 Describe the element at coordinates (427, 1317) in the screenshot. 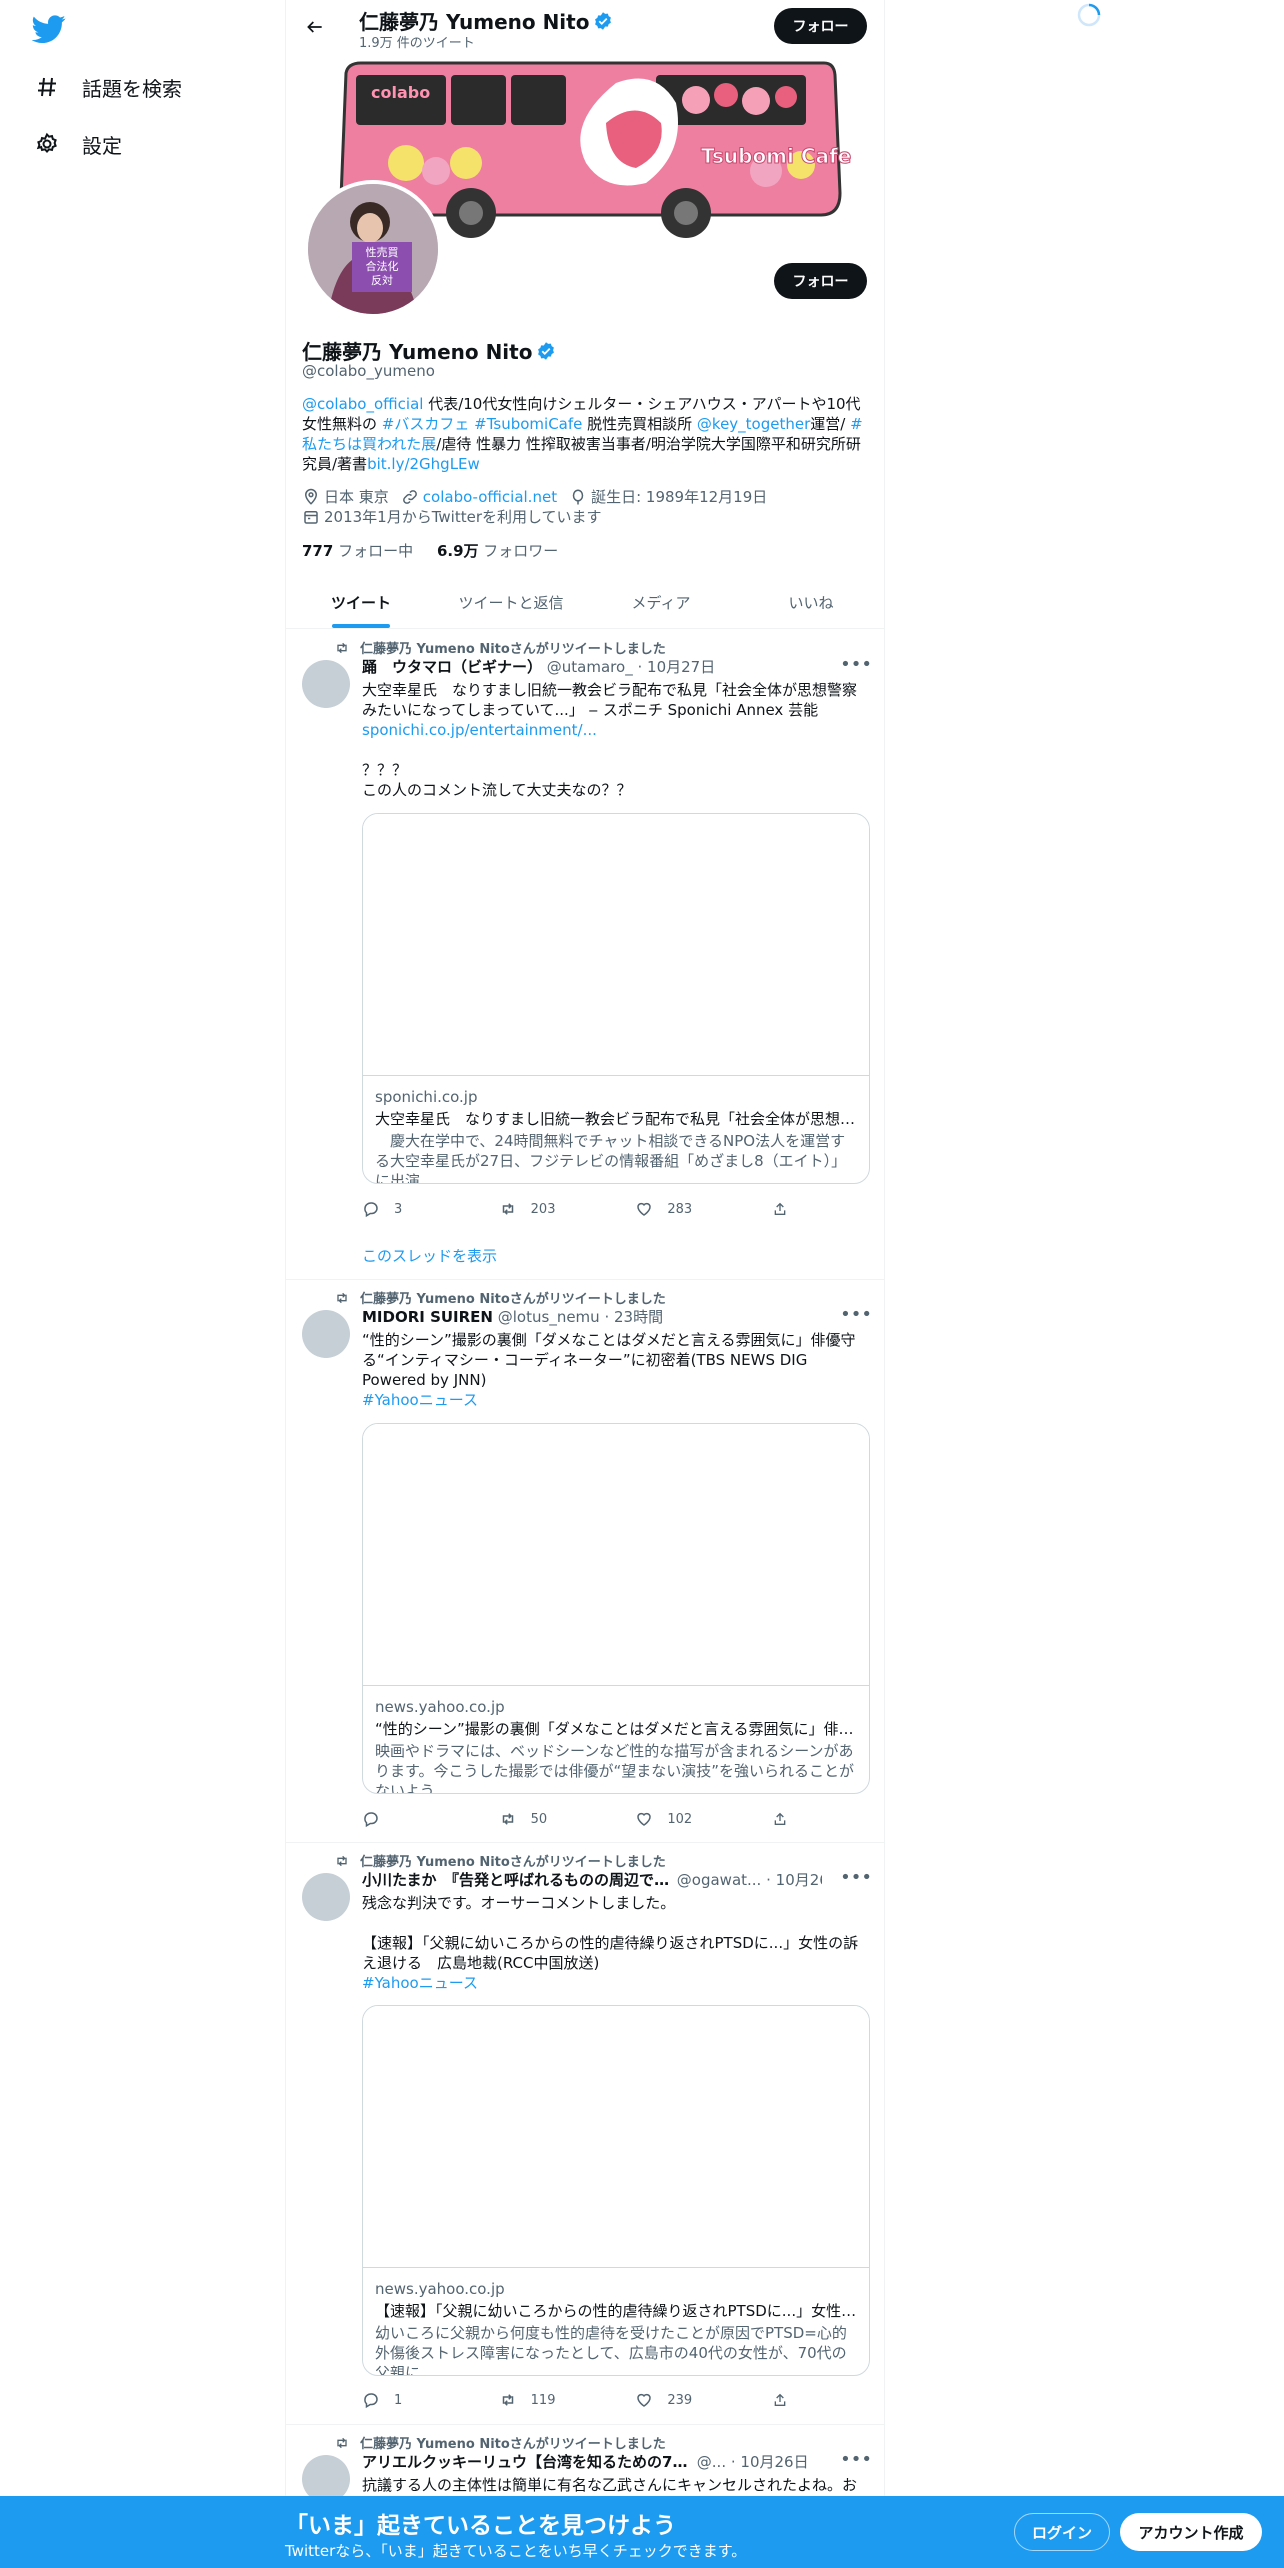

I see `tweet-author-name: MIDORI SUIREN` at that location.